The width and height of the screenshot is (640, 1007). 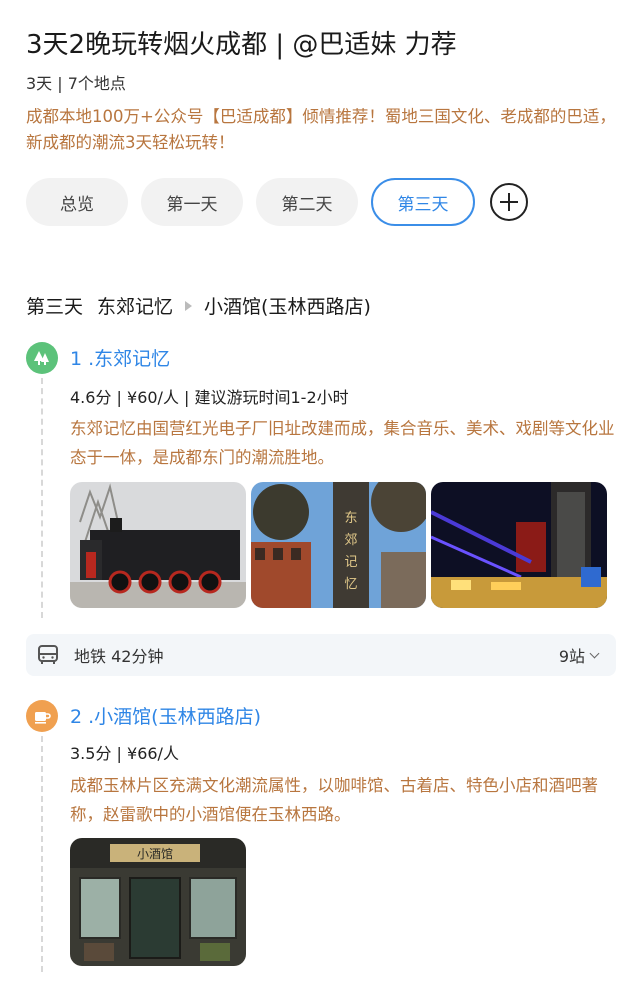 I want to click on svg-text: 小酒馆, so click(x=155, y=853).